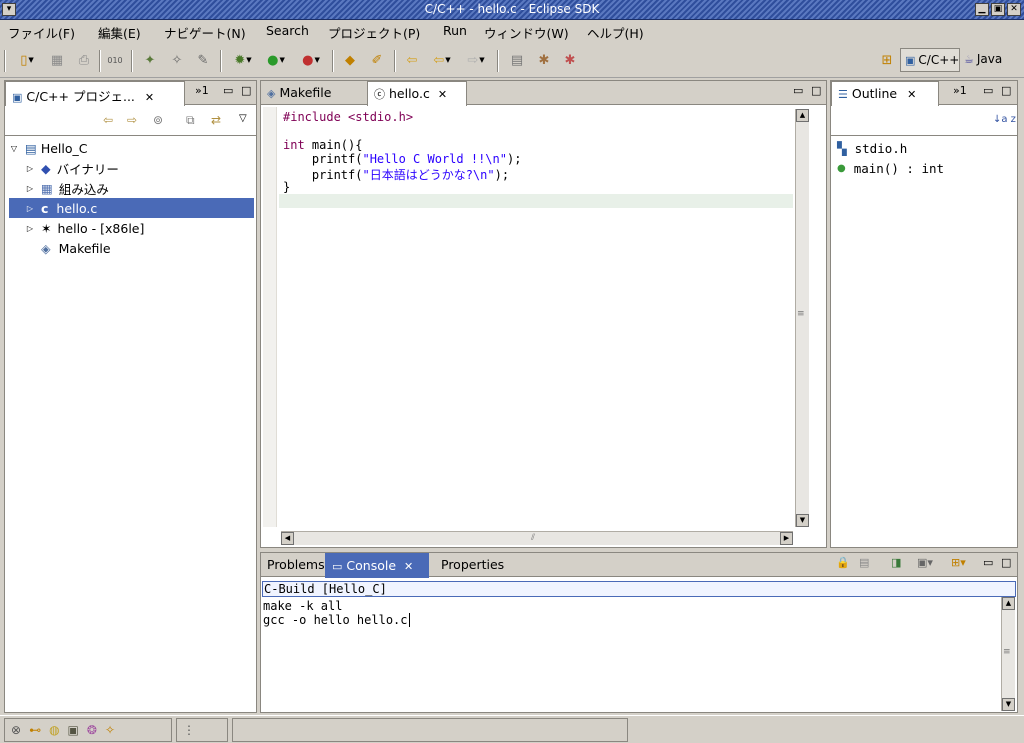 This screenshot has width=1024, height=743. I want to click on tree-item-project: ▽ ▤ Hello_C, so click(131, 148).